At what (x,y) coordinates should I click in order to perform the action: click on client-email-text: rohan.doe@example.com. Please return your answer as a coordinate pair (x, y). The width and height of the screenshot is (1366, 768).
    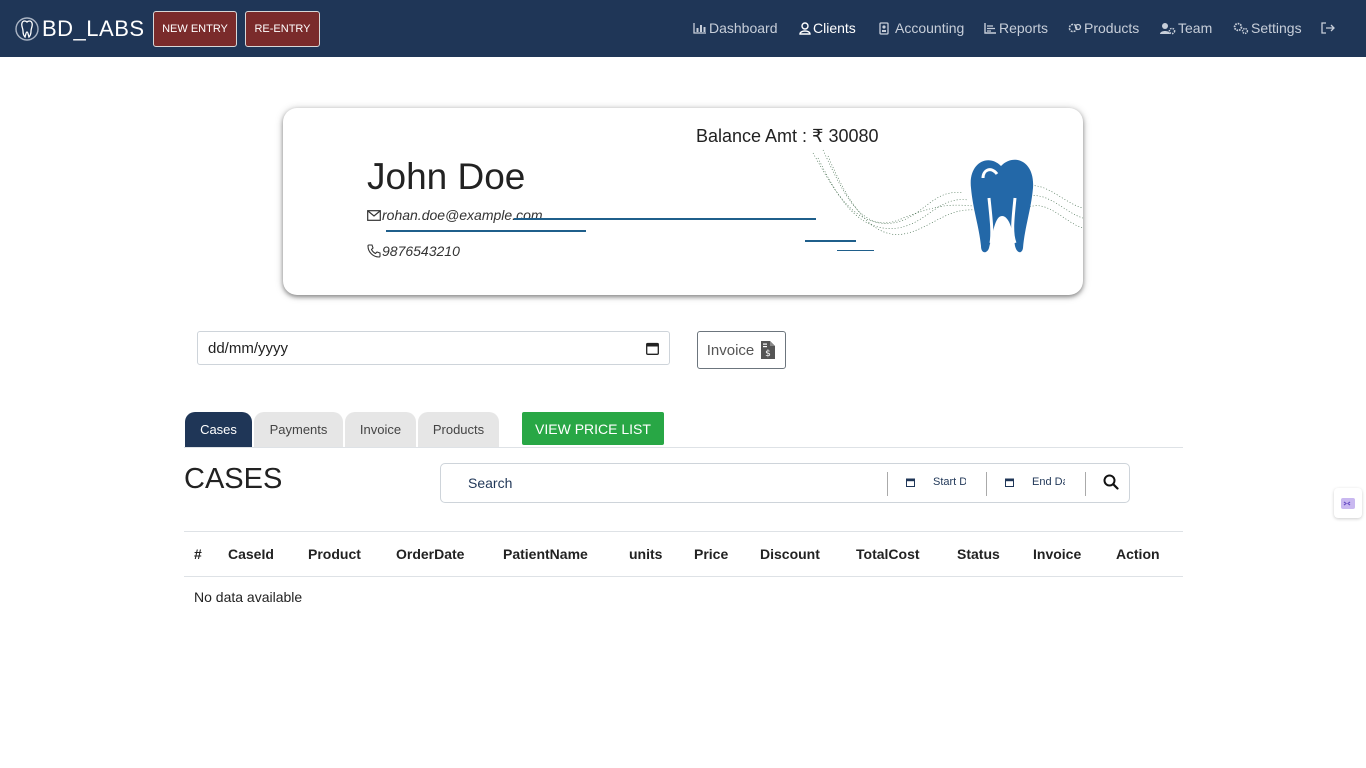
    Looking at the image, I should click on (462, 215).